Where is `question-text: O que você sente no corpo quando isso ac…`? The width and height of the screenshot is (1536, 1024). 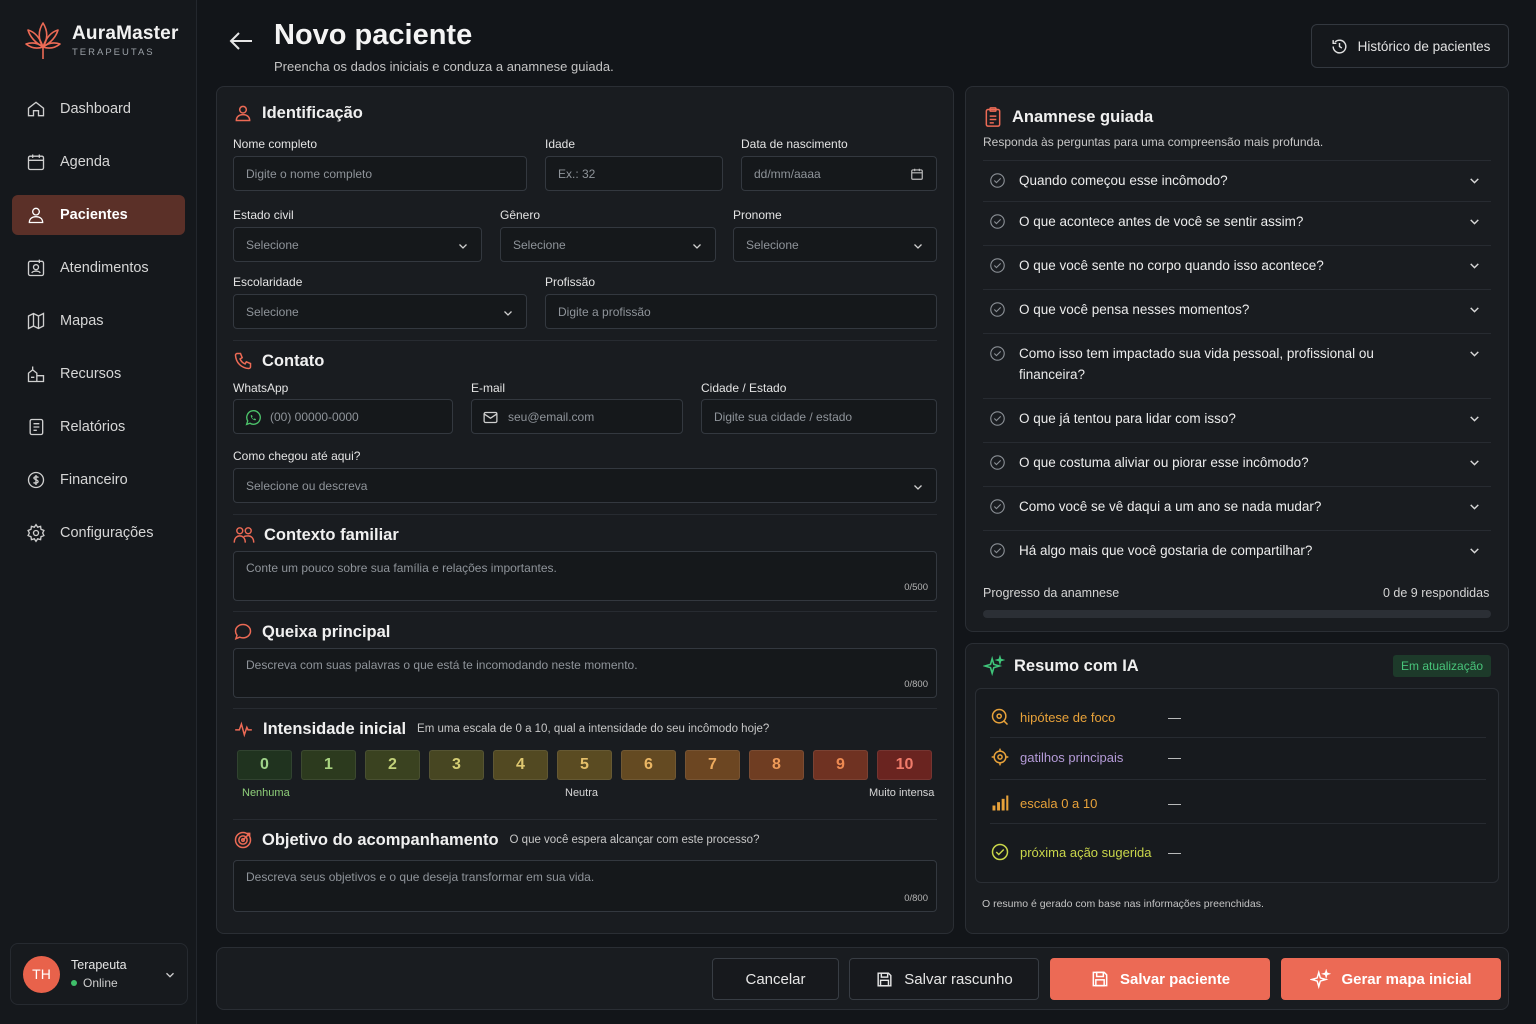
question-text: O que você sente no corpo quando isso ac… is located at coordinates (1171, 265).